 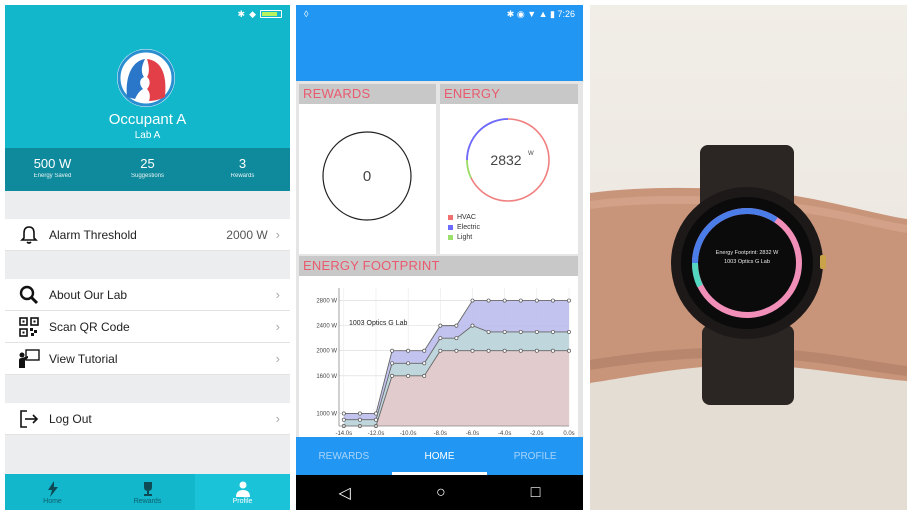 I want to click on y-tick-label: 2000 W, so click(x=326, y=352).